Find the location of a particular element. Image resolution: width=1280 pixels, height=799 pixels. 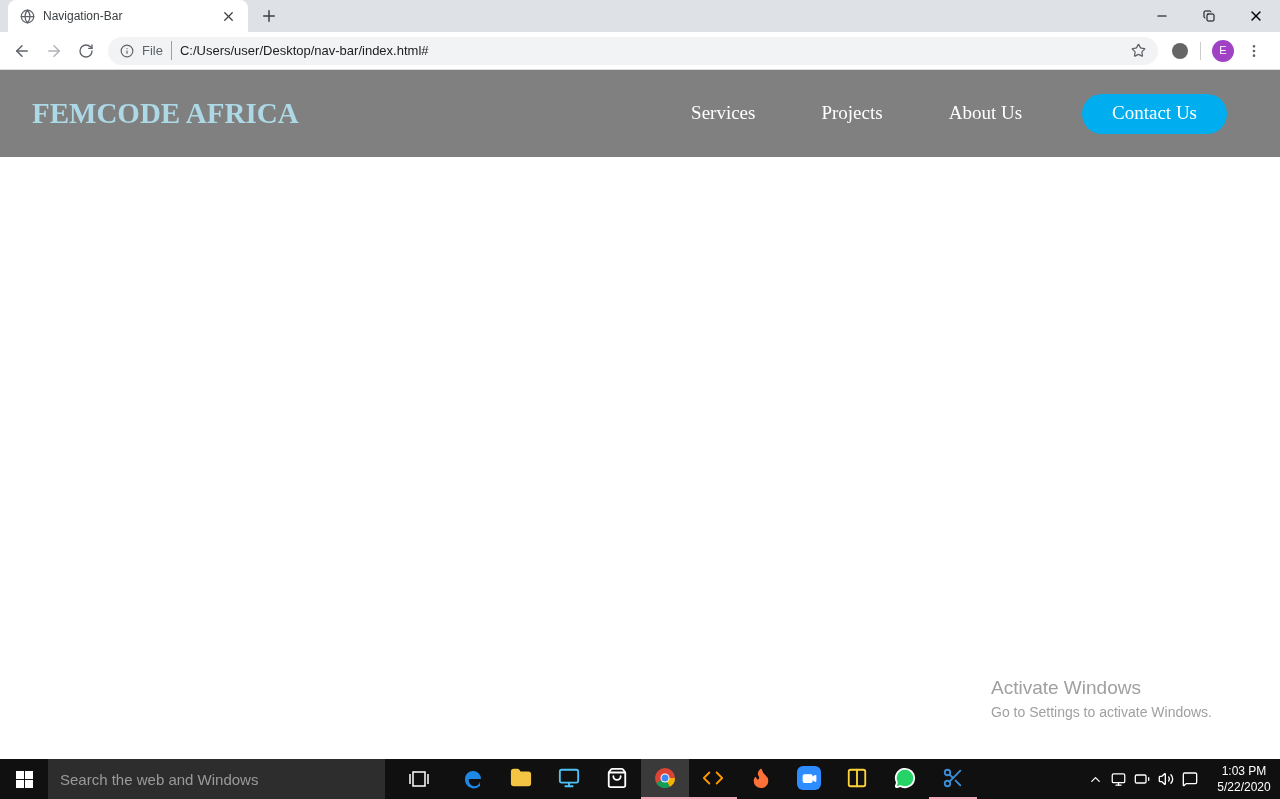

nav-link: Projects is located at coordinates (852, 113).